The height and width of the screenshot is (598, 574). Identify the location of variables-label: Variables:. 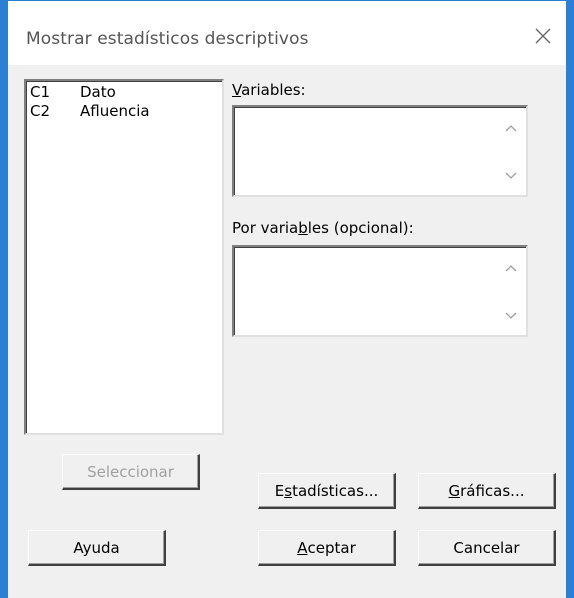
(269, 90).